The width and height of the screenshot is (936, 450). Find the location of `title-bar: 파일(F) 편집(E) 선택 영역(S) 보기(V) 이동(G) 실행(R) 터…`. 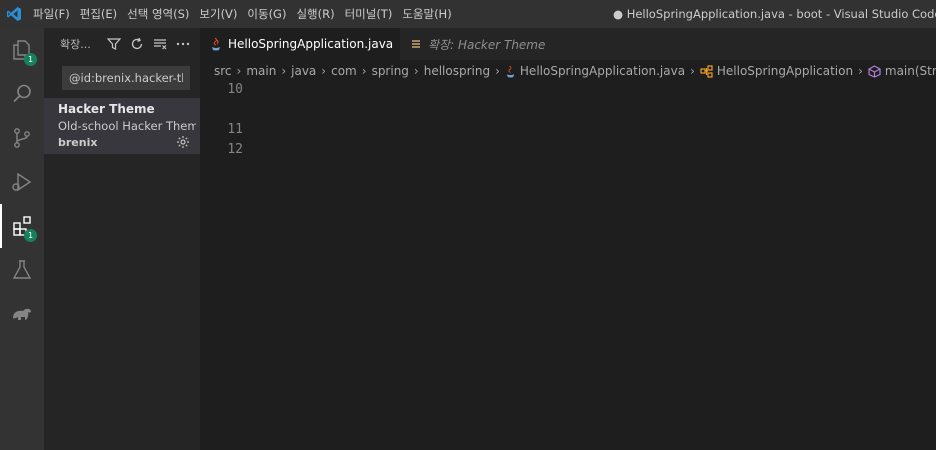

title-bar: 파일(F) 편집(E) 선택 영역(S) 보기(V) 이동(G) 실행(R) 터… is located at coordinates (468, 14).